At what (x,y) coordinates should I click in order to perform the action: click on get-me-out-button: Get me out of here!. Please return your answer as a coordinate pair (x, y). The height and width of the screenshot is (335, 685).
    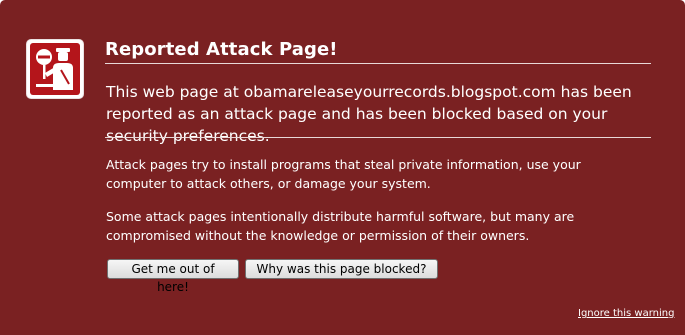
    Looking at the image, I should click on (173, 276).